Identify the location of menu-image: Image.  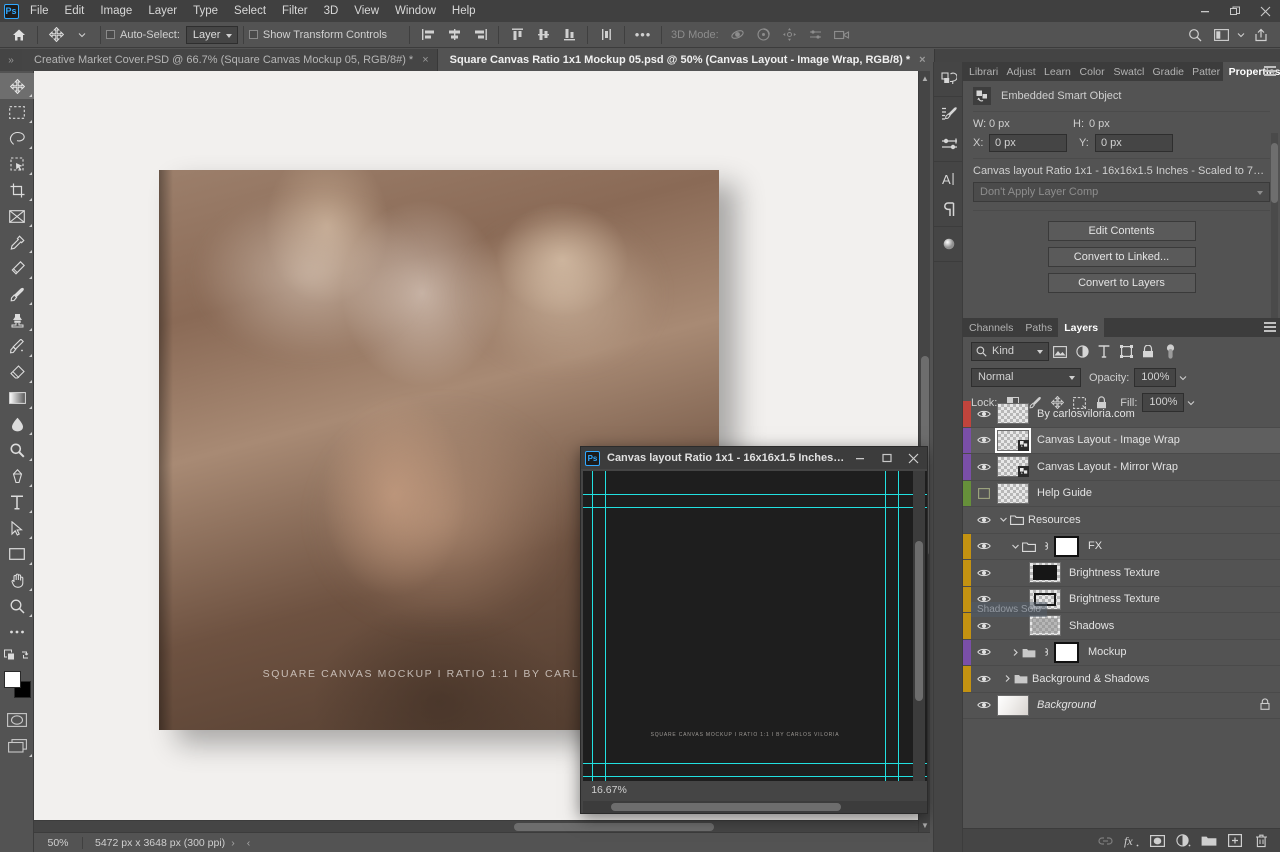
(116, 11).